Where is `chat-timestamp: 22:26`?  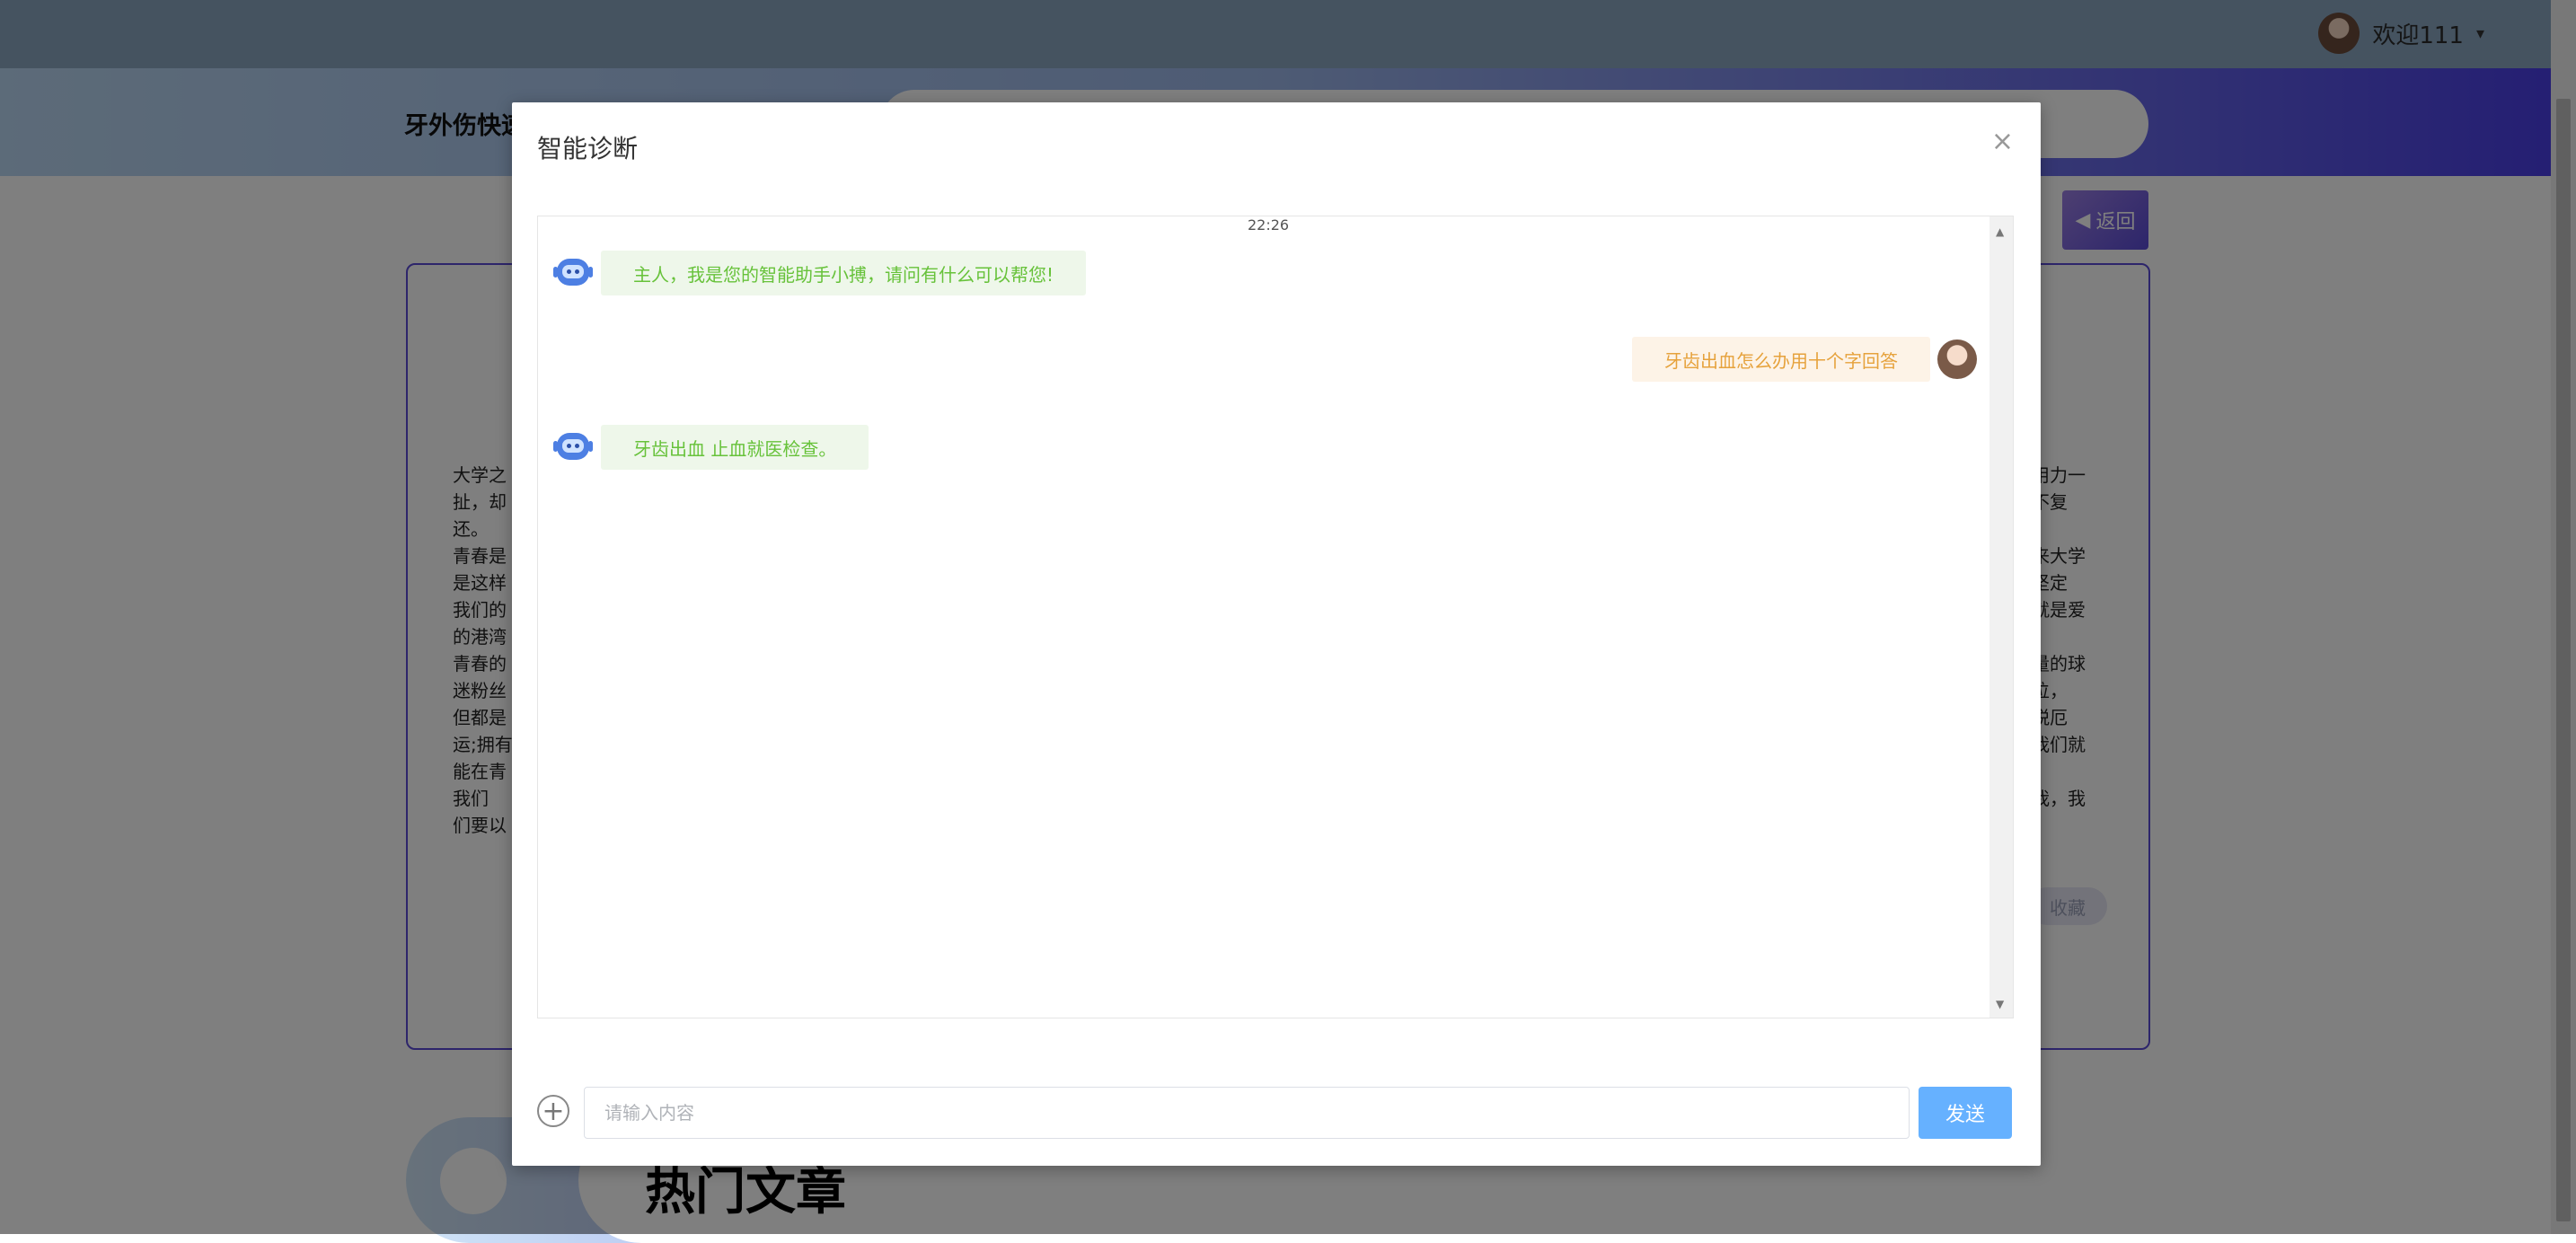
chat-timestamp: 22:26 is located at coordinates (1269, 225).